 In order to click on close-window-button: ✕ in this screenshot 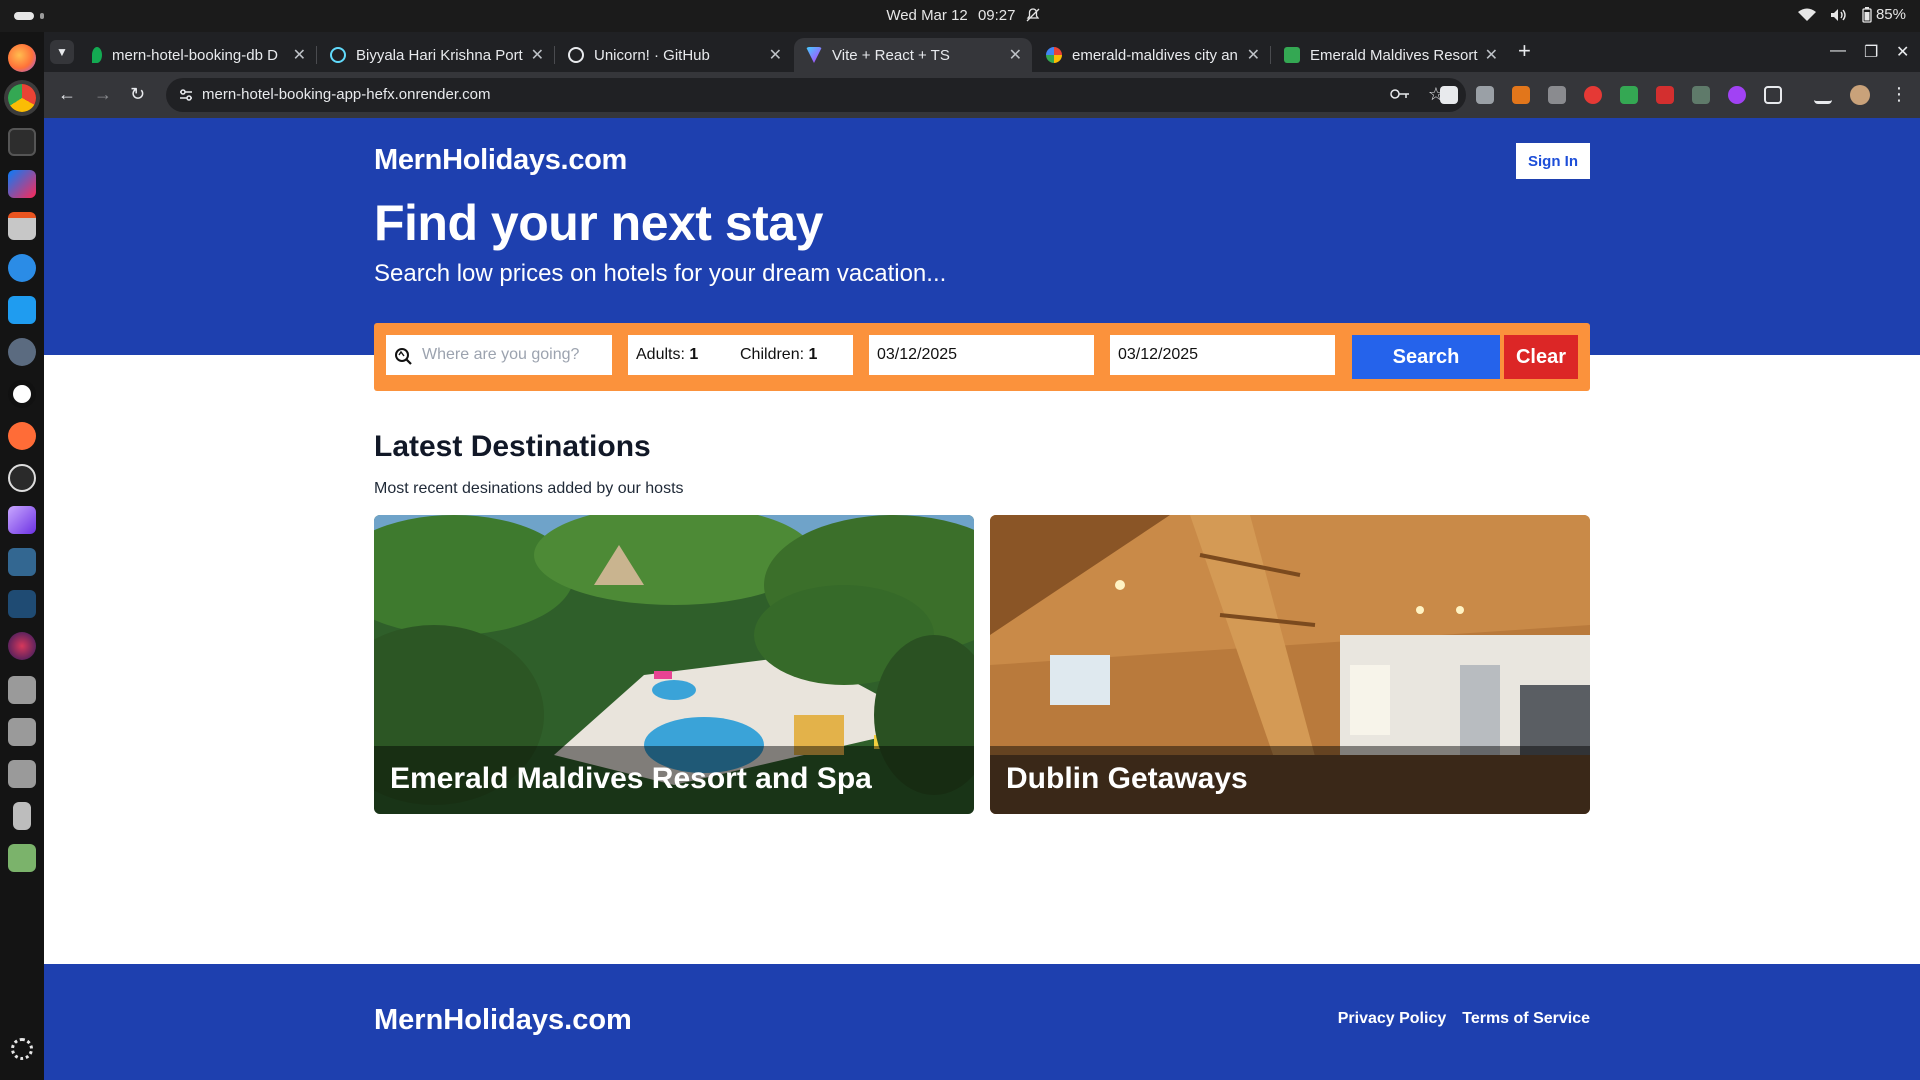, I will do `click(1902, 52)`.